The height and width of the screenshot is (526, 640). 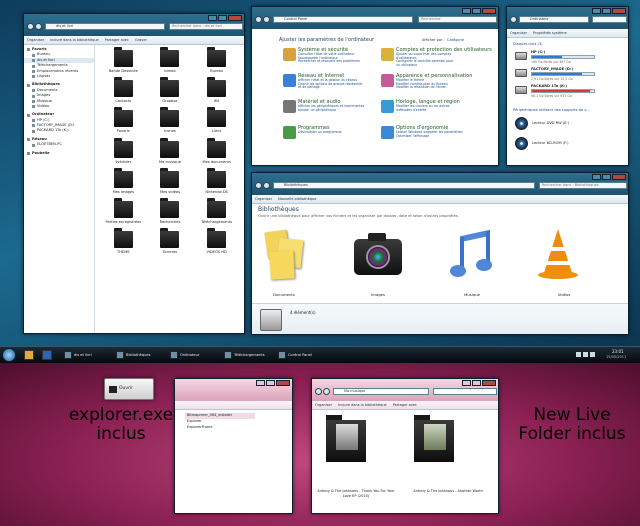 What do you see at coordinates (29, 355) in the screenshot?
I see `pinned-explorer-icon` at bounding box center [29, 355].